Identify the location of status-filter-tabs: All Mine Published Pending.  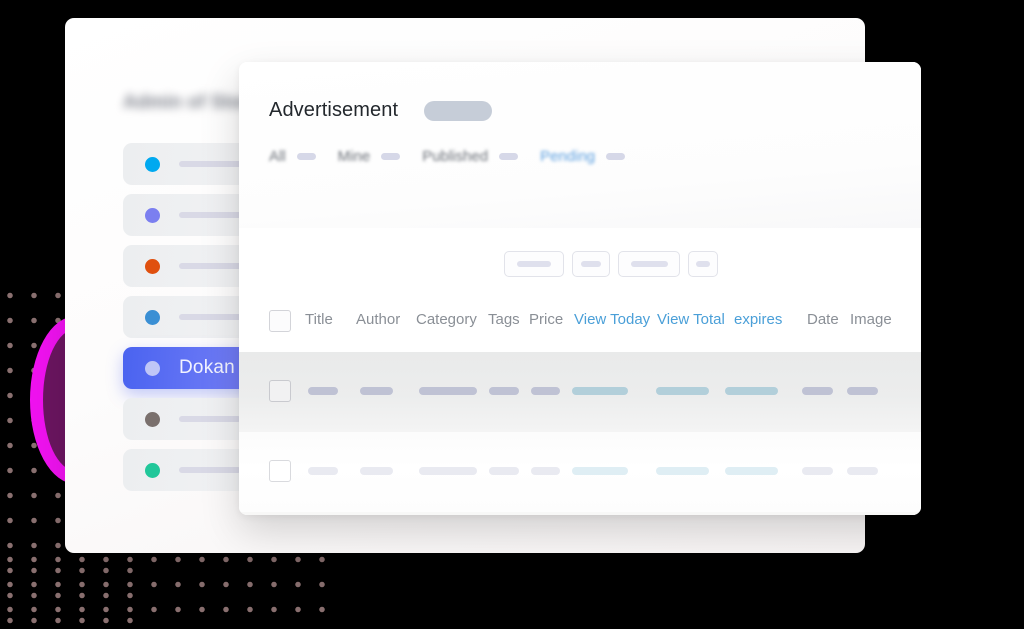
(458, 156).